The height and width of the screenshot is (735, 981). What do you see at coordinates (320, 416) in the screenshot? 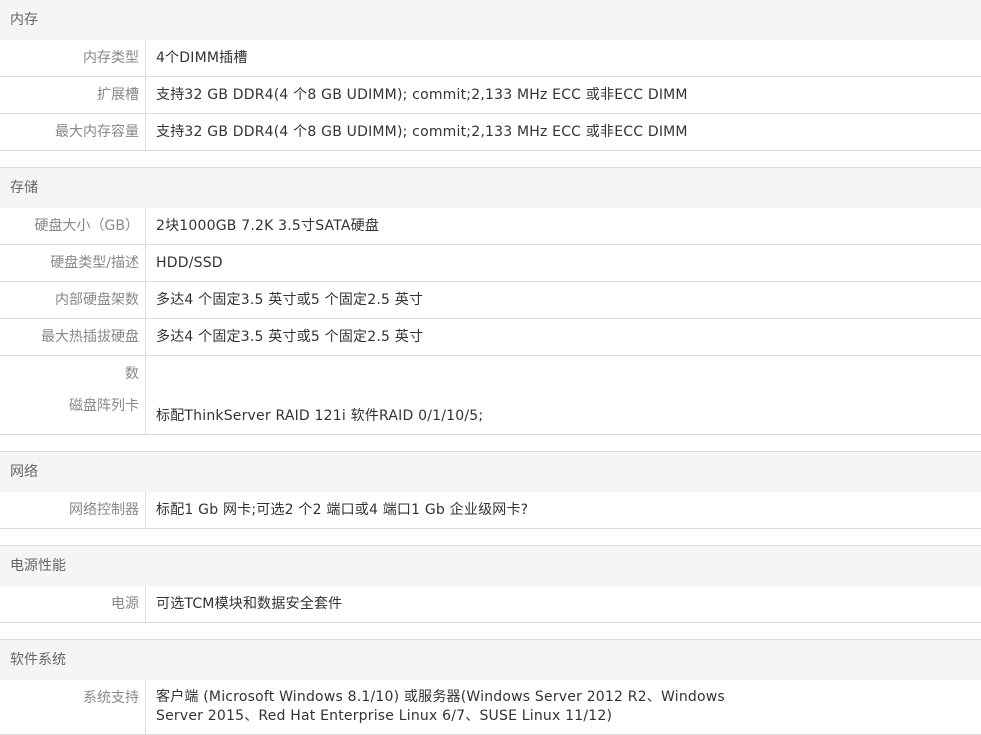
I see `spec-value: 标配ThinkServer RAID 121i 软件RAID 0/1/10/5;` at bounding box center [320, 416].